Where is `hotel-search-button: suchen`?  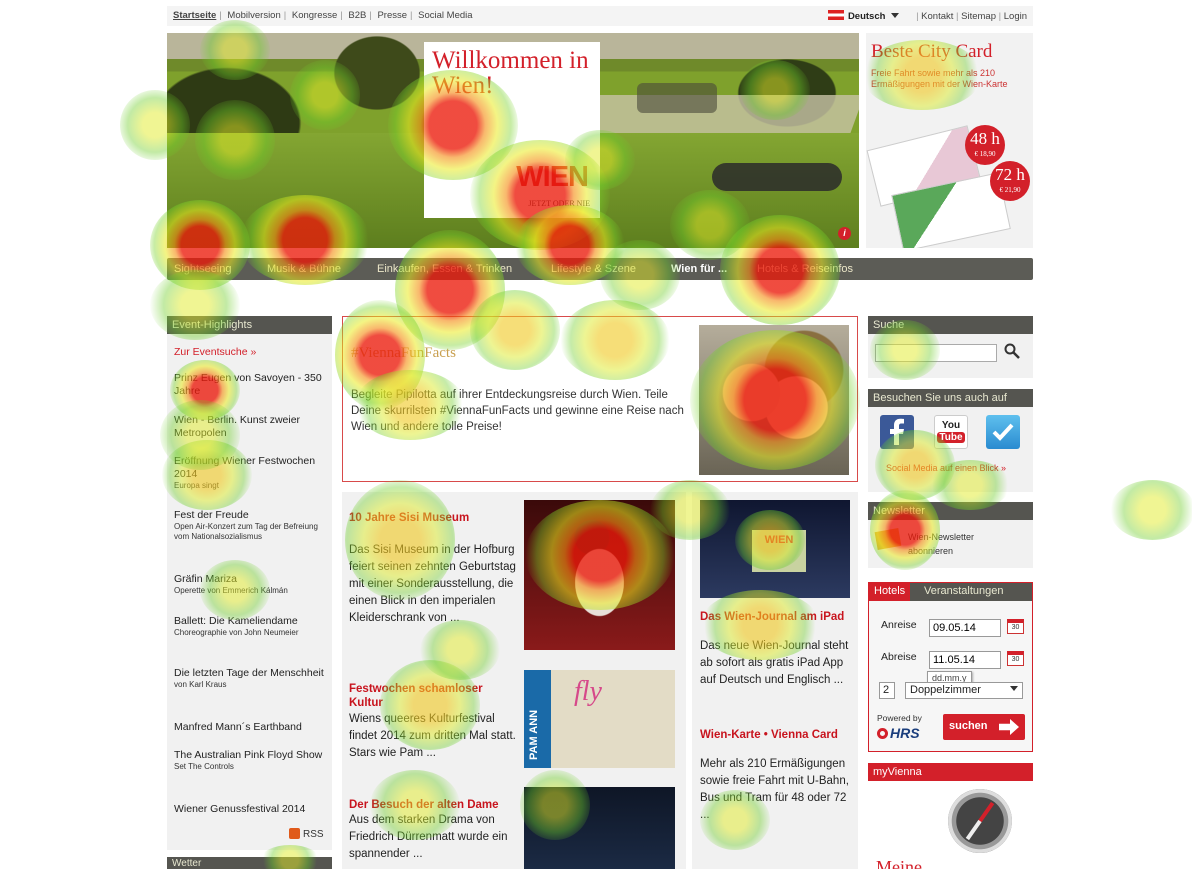 hotel-search-button: suchen is located at coordinates (984, 727).